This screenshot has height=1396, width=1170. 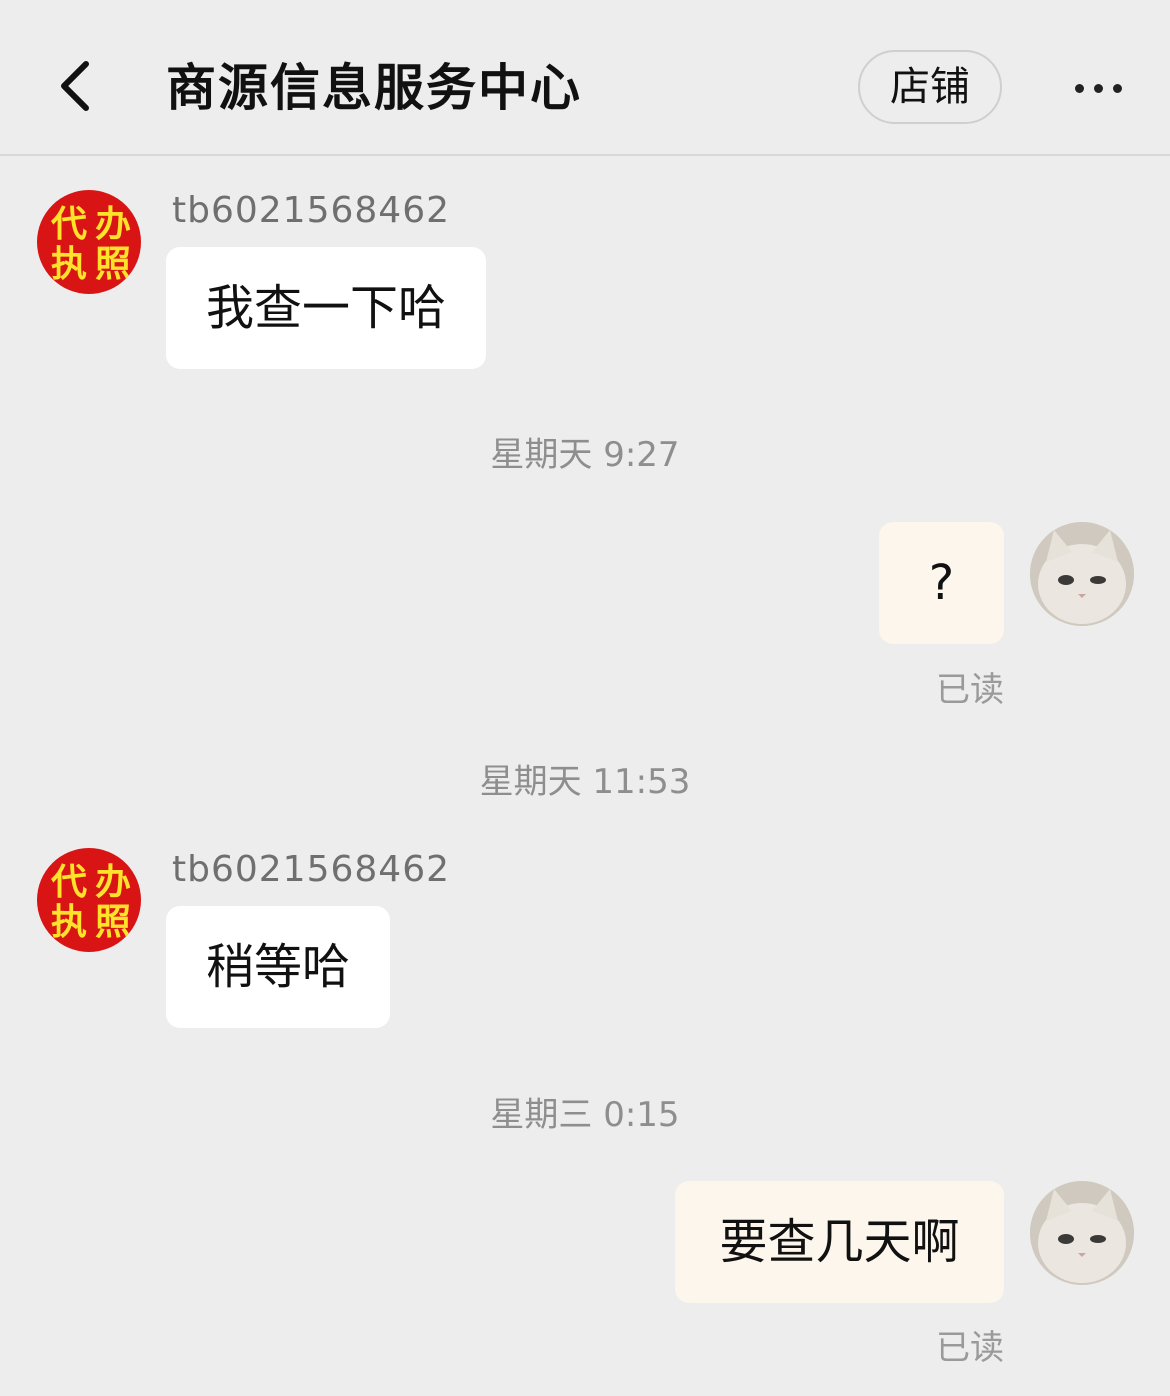 I want to click on message-bubble-outgoing: ?, so click(x=941, y=583).